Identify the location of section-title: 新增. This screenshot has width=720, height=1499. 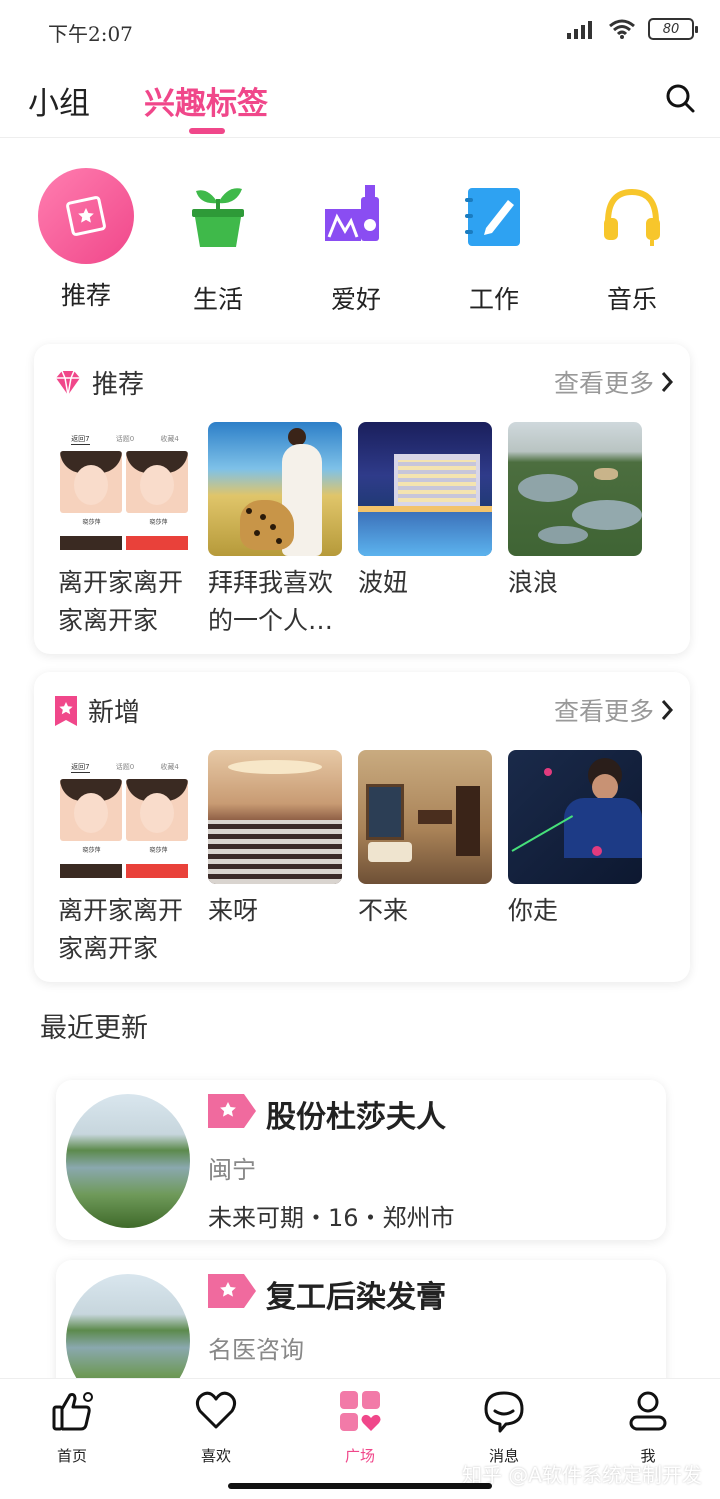
(114, 713).